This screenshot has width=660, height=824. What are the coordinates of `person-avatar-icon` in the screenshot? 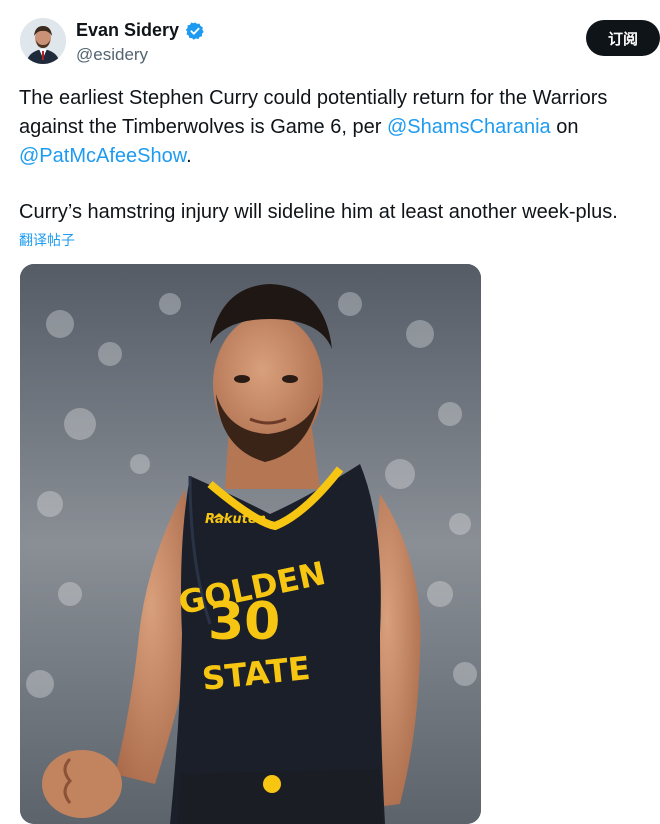 It's located at (43, 41).